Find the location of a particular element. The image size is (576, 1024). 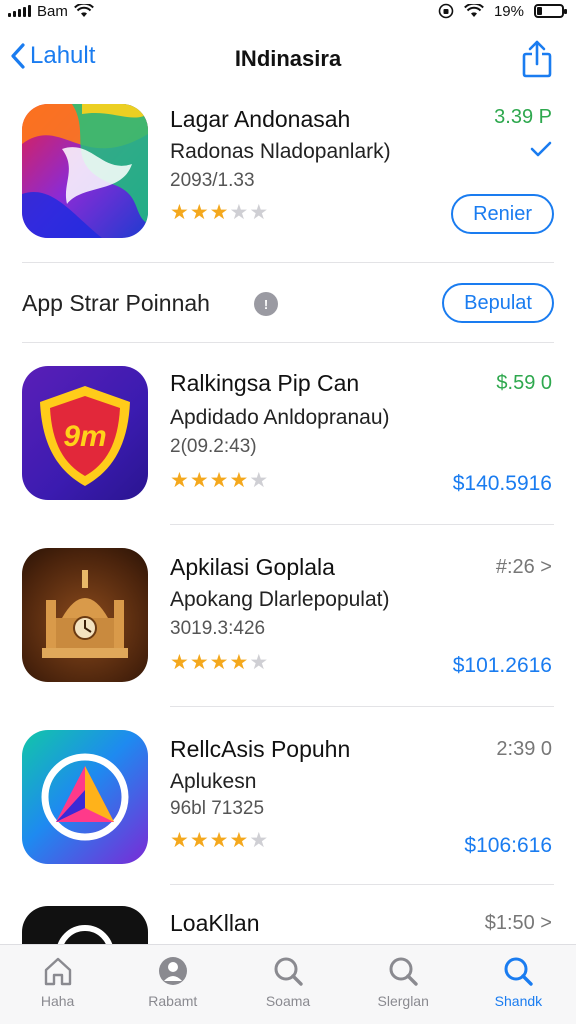

app-row-5: LoaKllan $1:50 > is located at coordinates (288, 922).